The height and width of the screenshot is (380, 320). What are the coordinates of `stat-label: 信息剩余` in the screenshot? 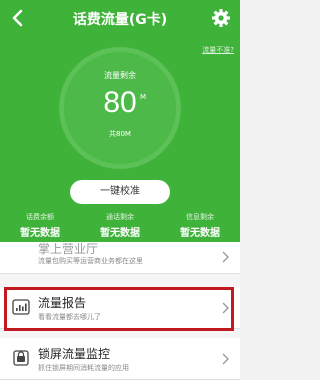 It's located at (200, 217).